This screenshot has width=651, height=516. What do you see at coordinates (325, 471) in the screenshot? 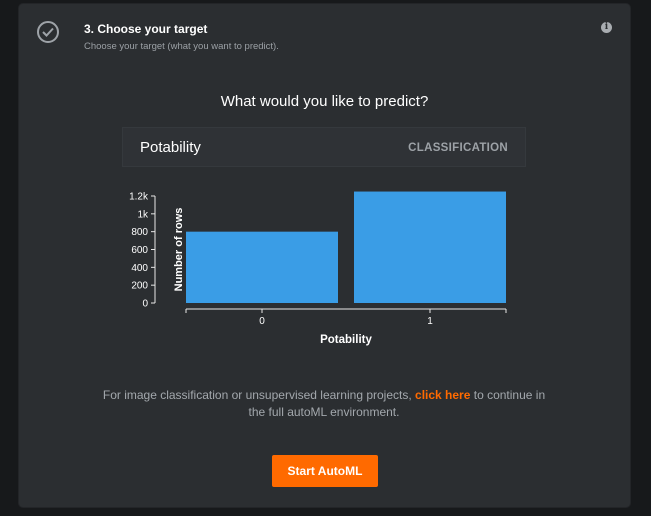
I see `start-automl-button: Start AutoML` at bounding box center [325, 471].